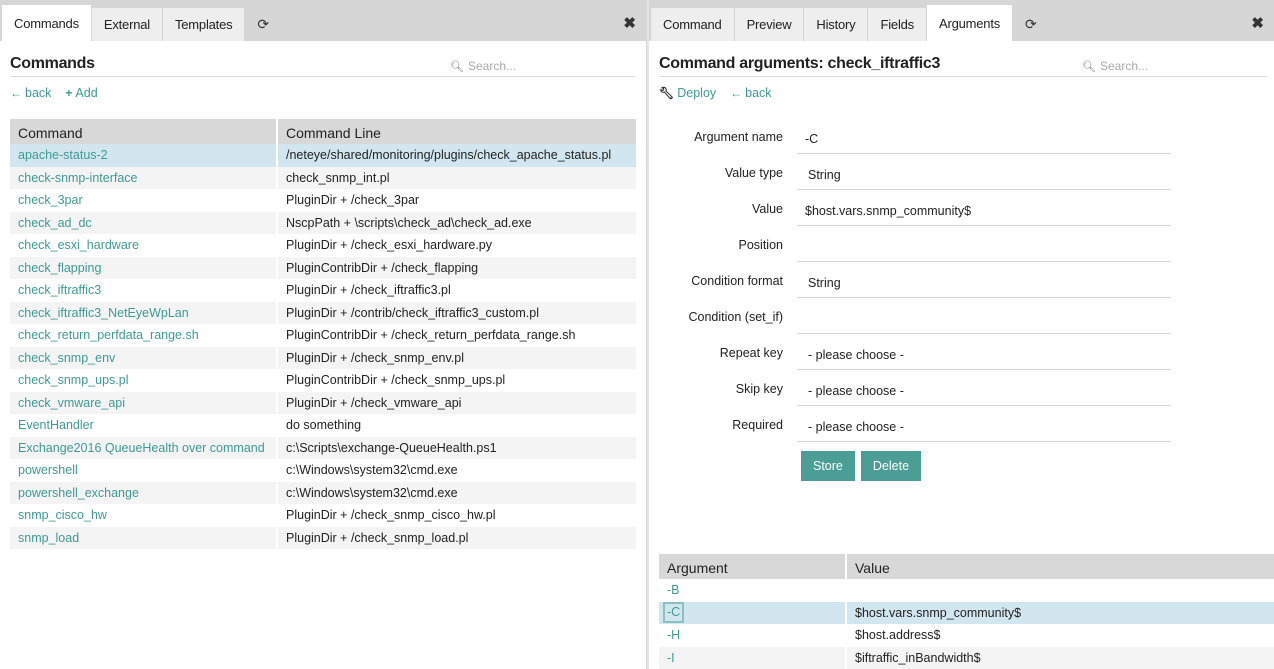  Describe the element at coordinates (144, 492) in the screenshot. I see `command-name: powershell_exchange` at that location.